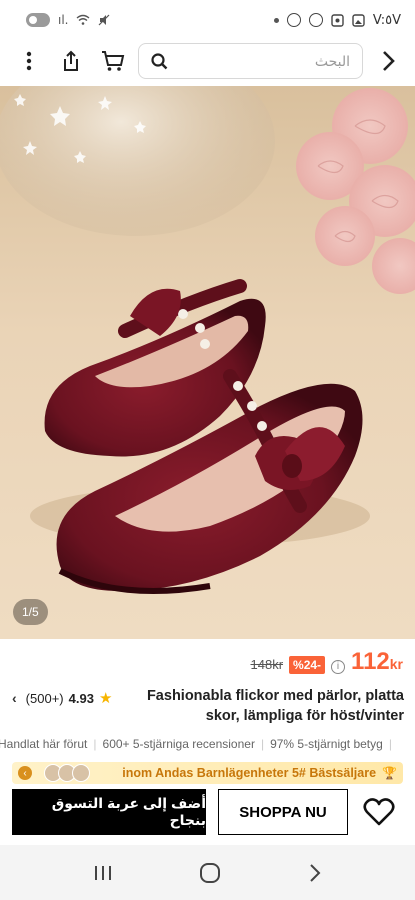 Image resolution: width=415 pixels, height=900 pixels. I want to click on search-bar: البحث, so click(250, 61).